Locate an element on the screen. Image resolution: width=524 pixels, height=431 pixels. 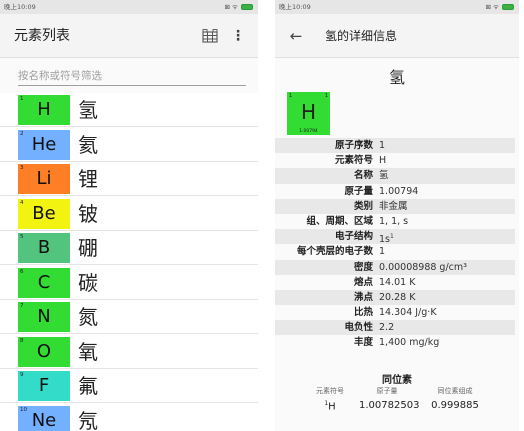
element-row: 2 He 氦 is located at coordinates (129, 145).